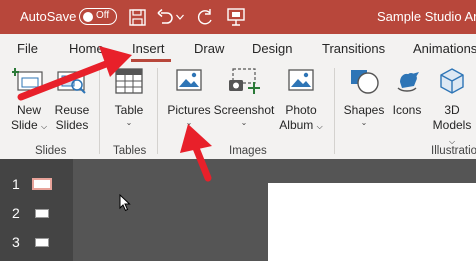  Describe the element at coordinates (27, 48) in the screenshot. I see `tab-file: File` at that location.